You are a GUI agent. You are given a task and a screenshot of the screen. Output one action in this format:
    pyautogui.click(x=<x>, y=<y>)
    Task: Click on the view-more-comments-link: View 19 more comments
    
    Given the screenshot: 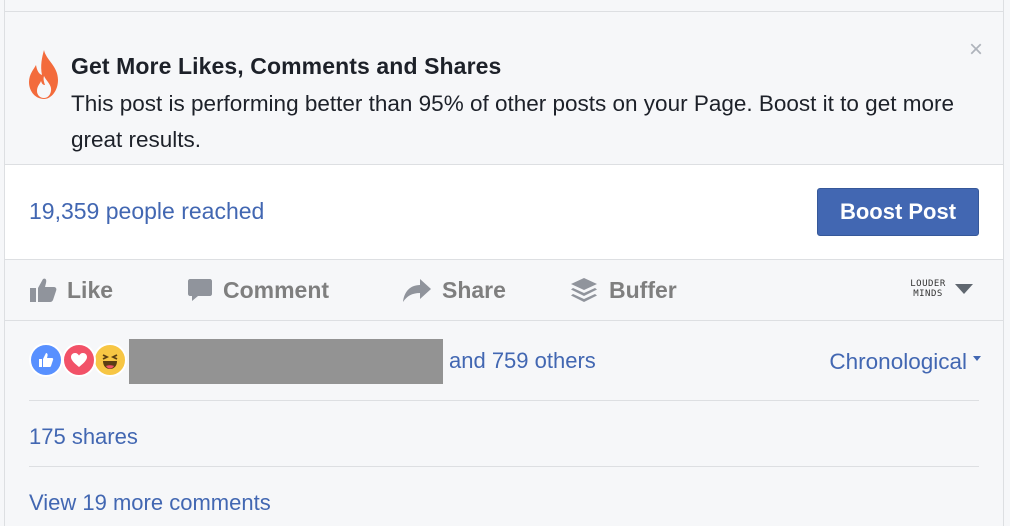 What is the action you would take?
    pyautogui.click(x=150, y=503)
    